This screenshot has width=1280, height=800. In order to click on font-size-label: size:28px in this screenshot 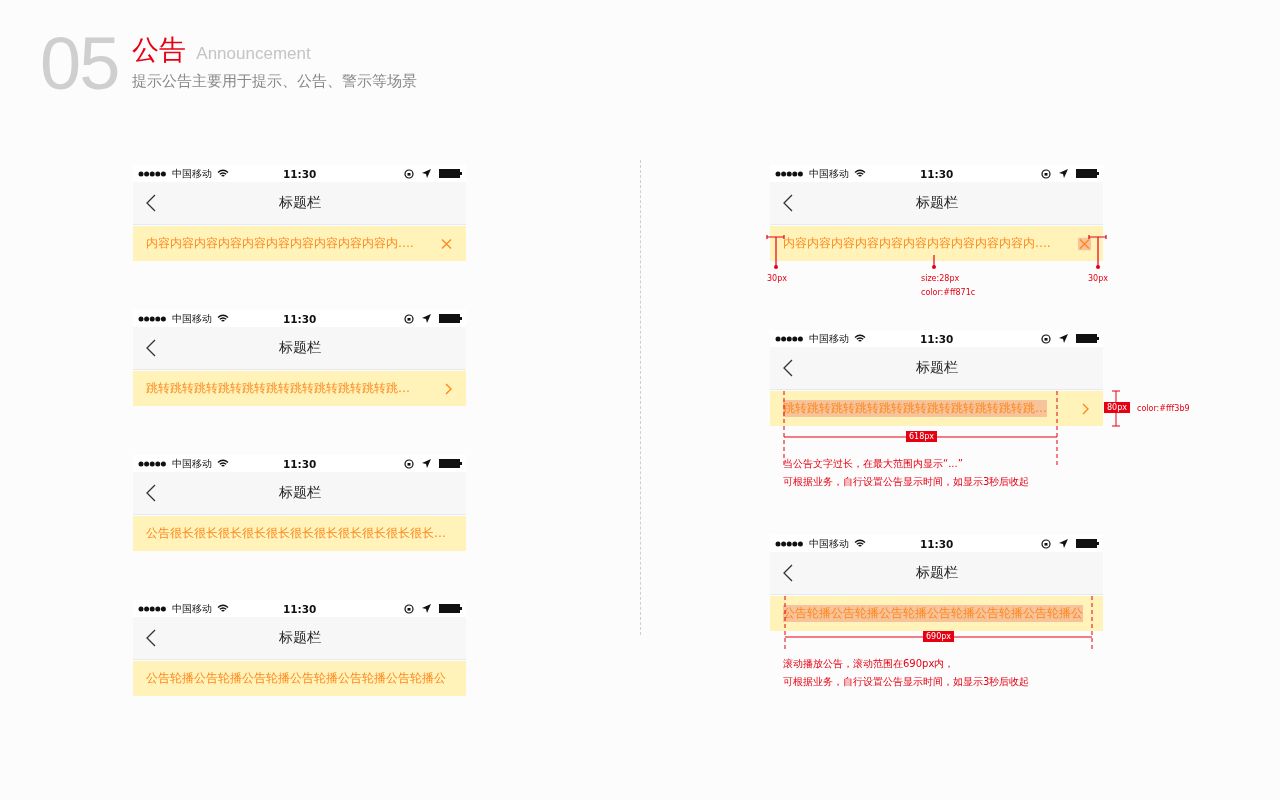, I will do `click(940, 278)`.